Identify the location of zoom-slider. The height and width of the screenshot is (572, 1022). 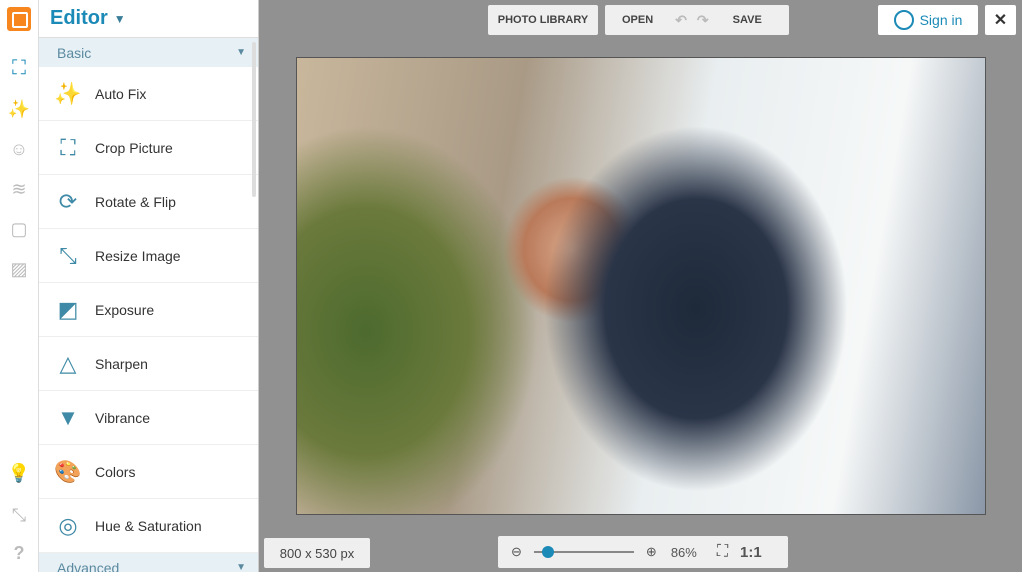
(583, 552).